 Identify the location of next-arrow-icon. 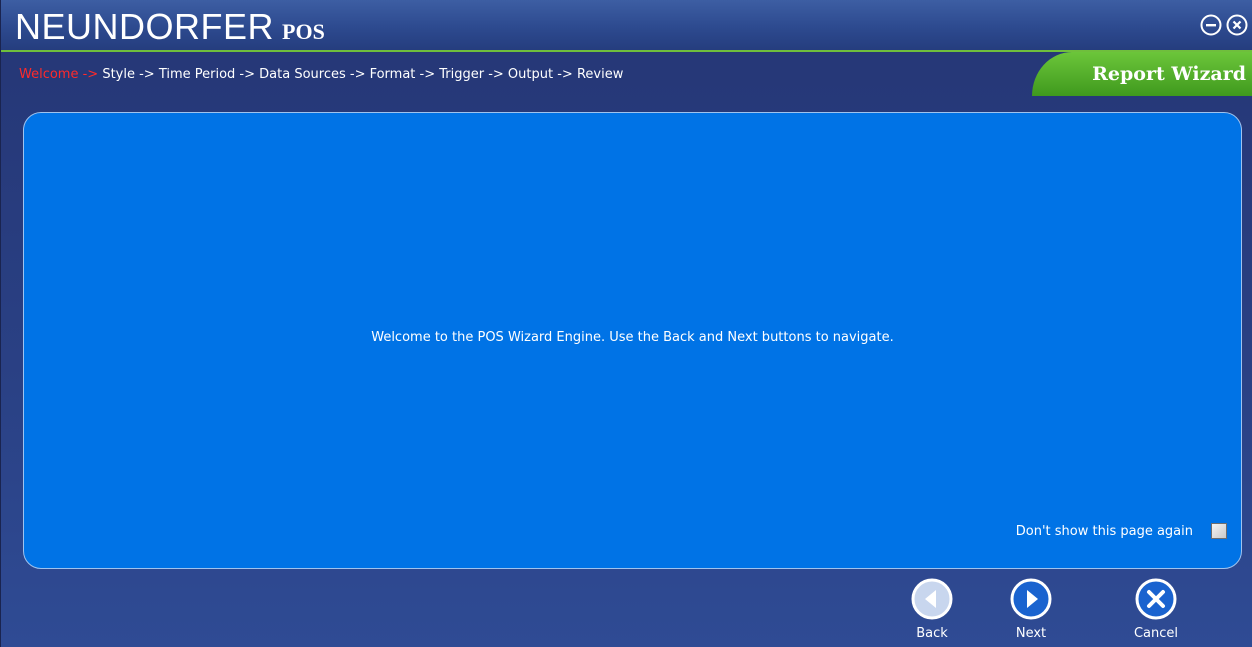
(1031, 599).